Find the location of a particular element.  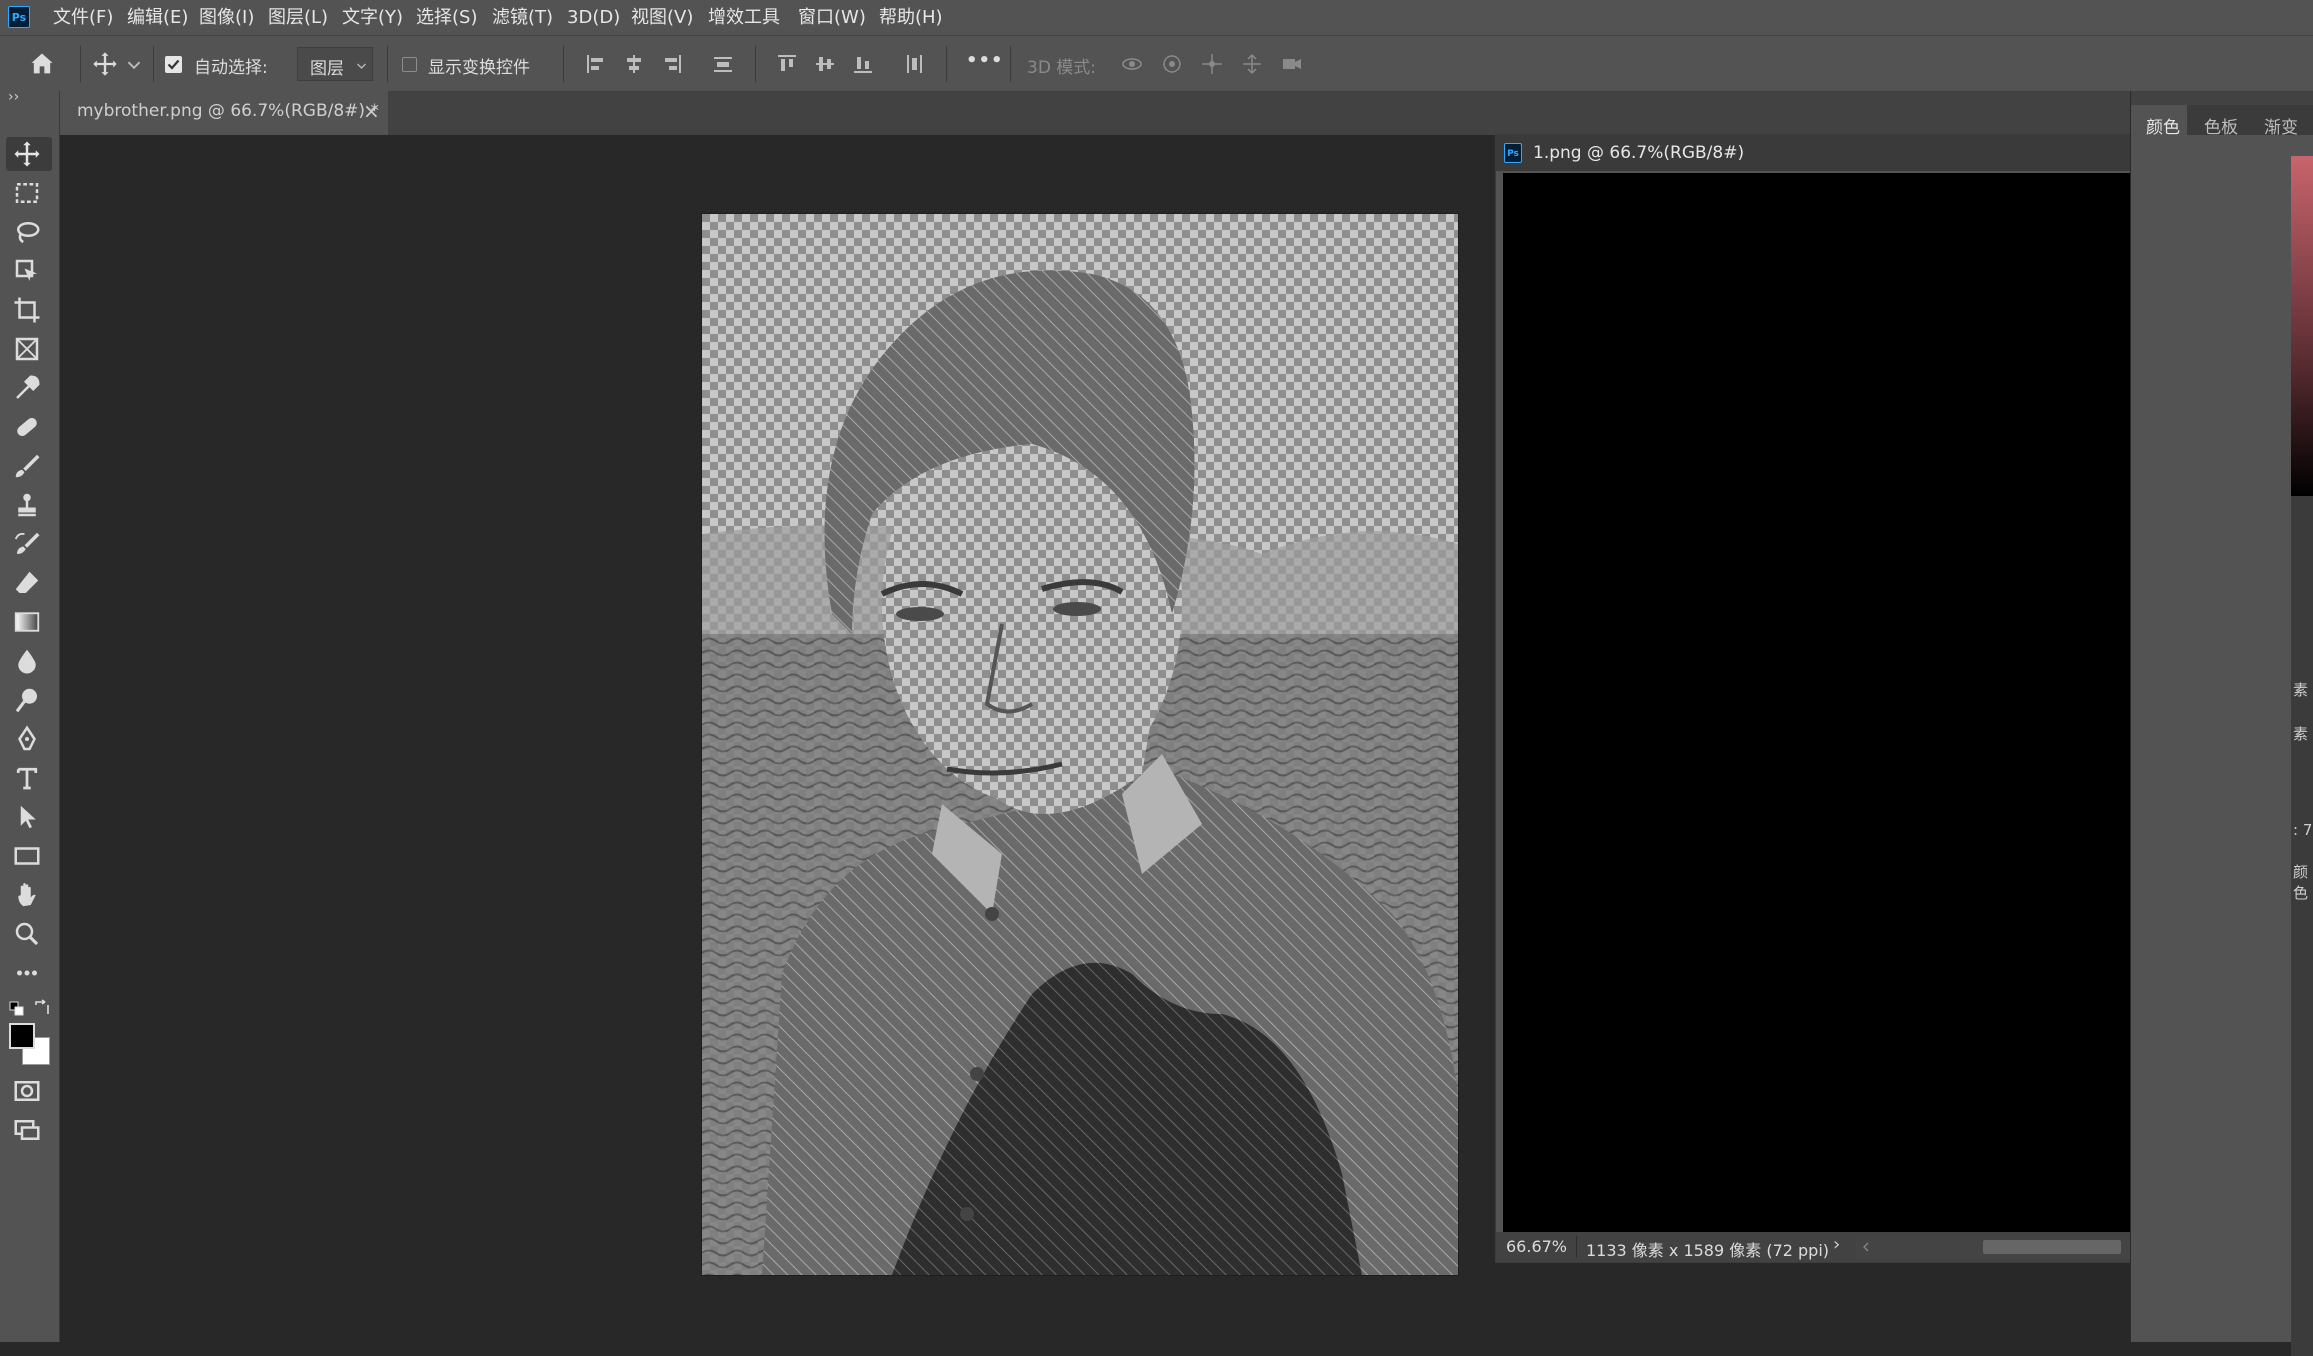

tools-panel: ›› is located at coordinates (30, 715).